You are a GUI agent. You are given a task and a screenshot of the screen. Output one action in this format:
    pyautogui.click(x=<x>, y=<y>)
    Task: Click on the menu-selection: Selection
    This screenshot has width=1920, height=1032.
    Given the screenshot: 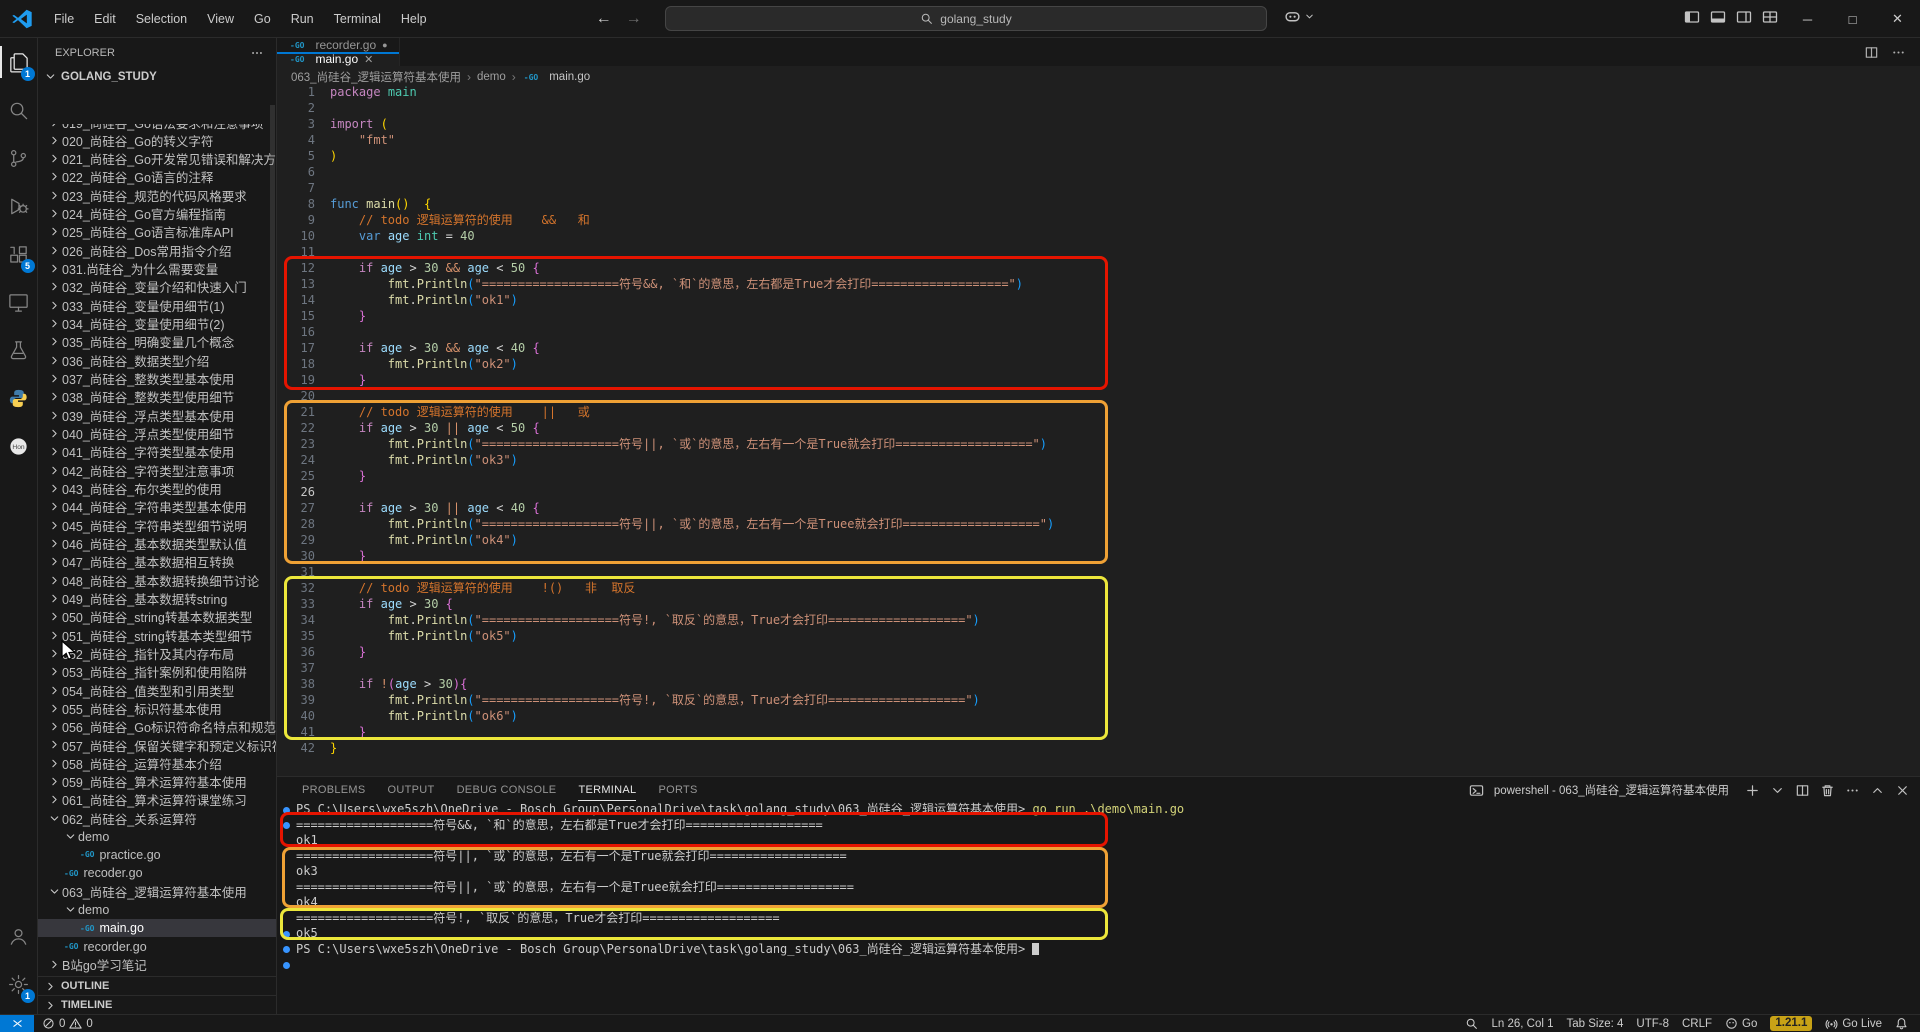 What is the action you would take?
    pyautogui.click(x=161, y=19)
    